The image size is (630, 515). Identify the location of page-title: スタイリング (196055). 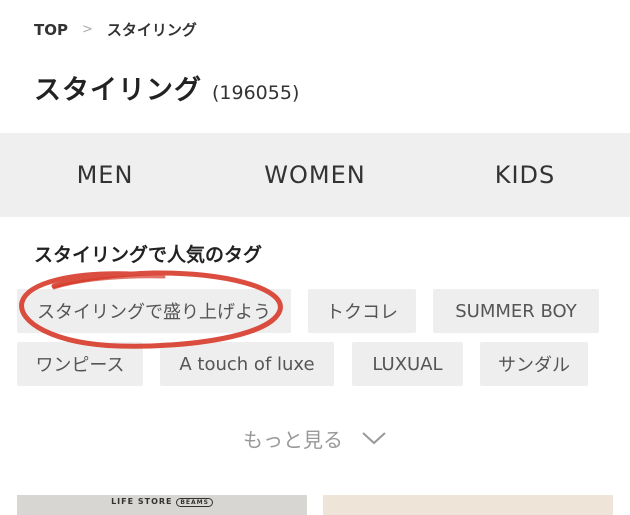
(166, 87).